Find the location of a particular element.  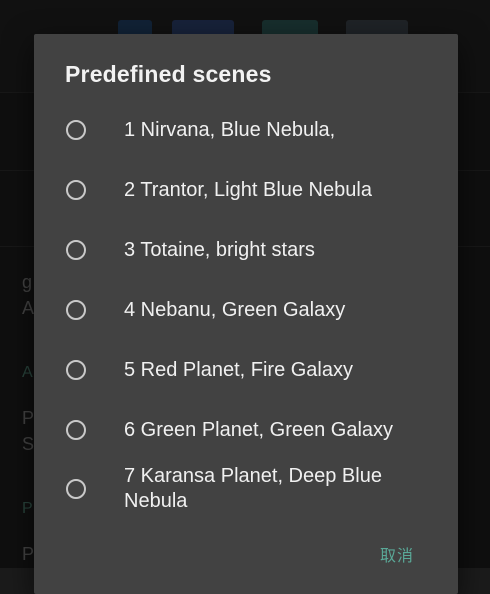

scene-option-5: 5 Red Planet, Fire Galaxy is located at coordinates (246, 369).